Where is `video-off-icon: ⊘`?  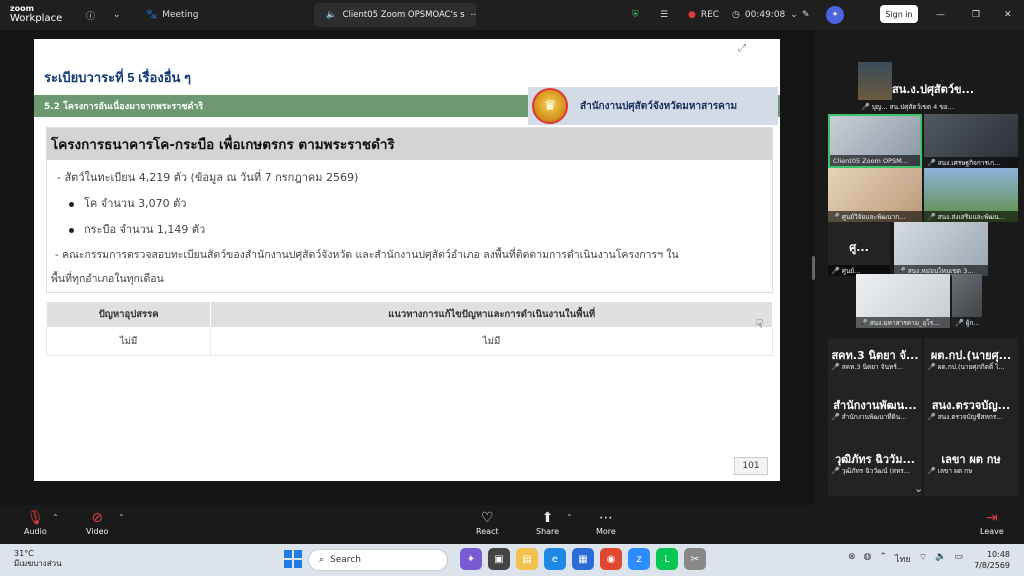
video-off-icon: ⊘ is located at coordinates (97, 518).